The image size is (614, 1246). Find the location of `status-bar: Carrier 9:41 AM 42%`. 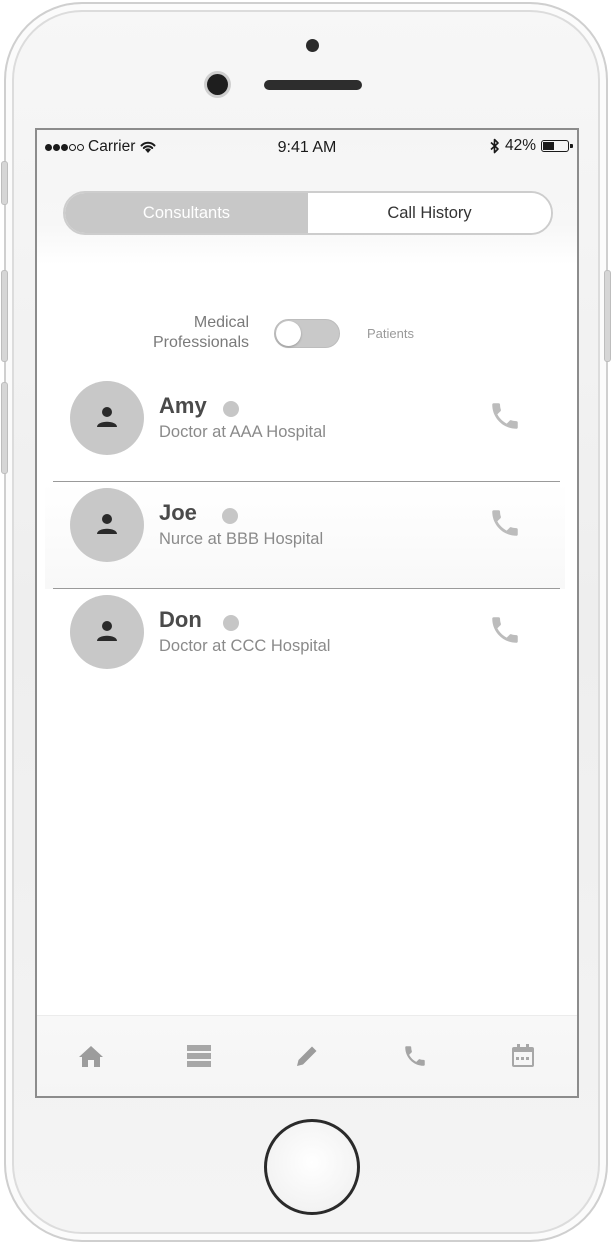

status-bar: Carrier 9:41 AM 42% is located at coordinates (307, 147).